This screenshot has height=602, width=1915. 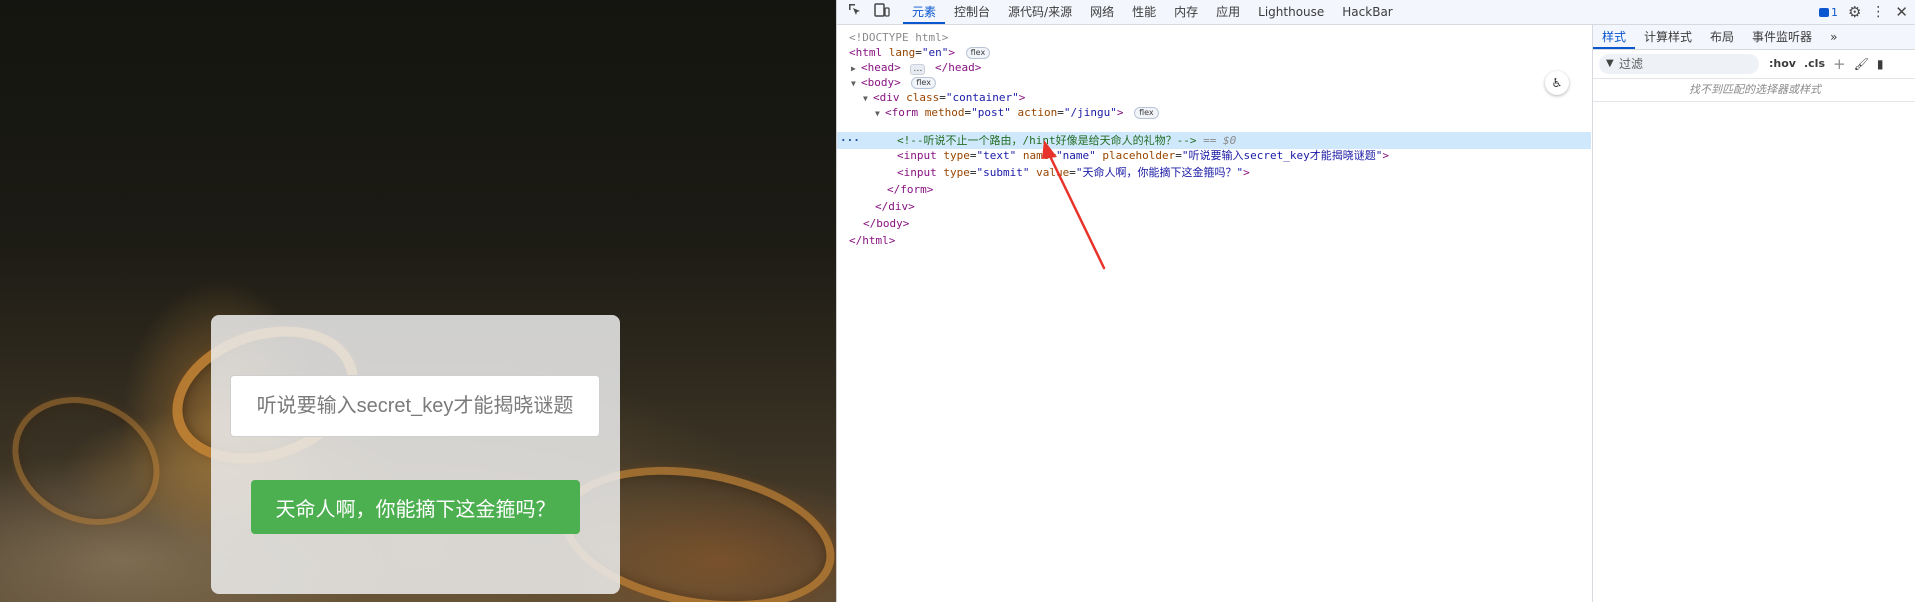 What do you see at coordinates (1214, 223) in the screenshot?
I see `dom-node-body-close: </body>` at bounding box center [1214, 223].